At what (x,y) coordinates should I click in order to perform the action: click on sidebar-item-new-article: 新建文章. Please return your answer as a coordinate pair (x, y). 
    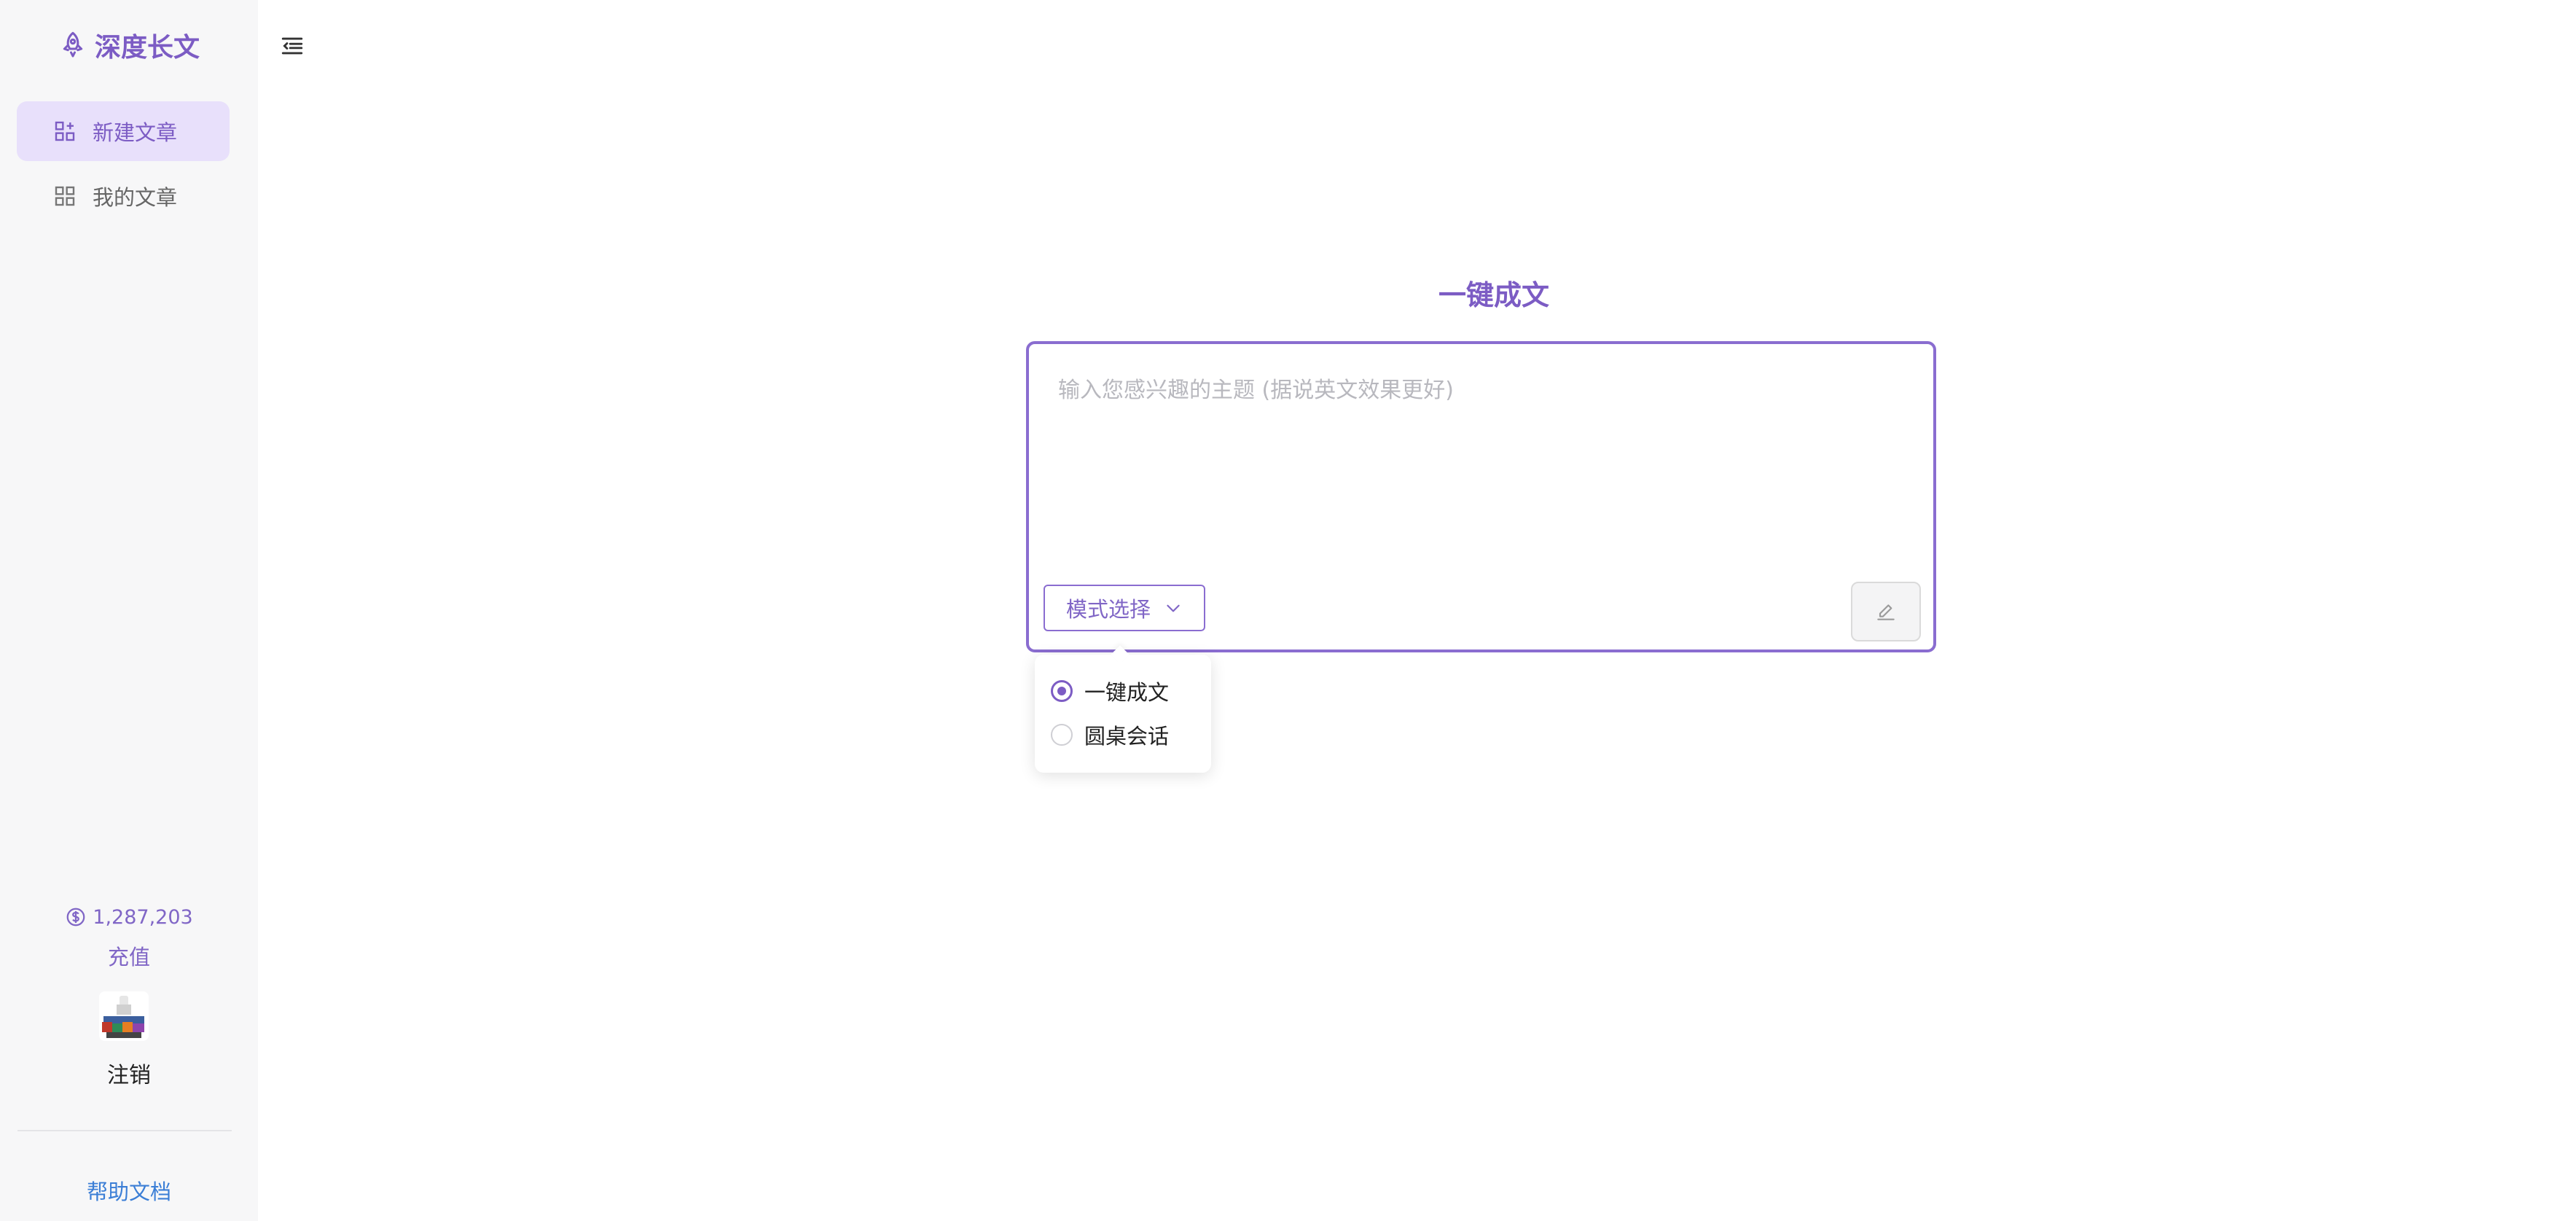
    Looking at the image, I should click on (123, 131).